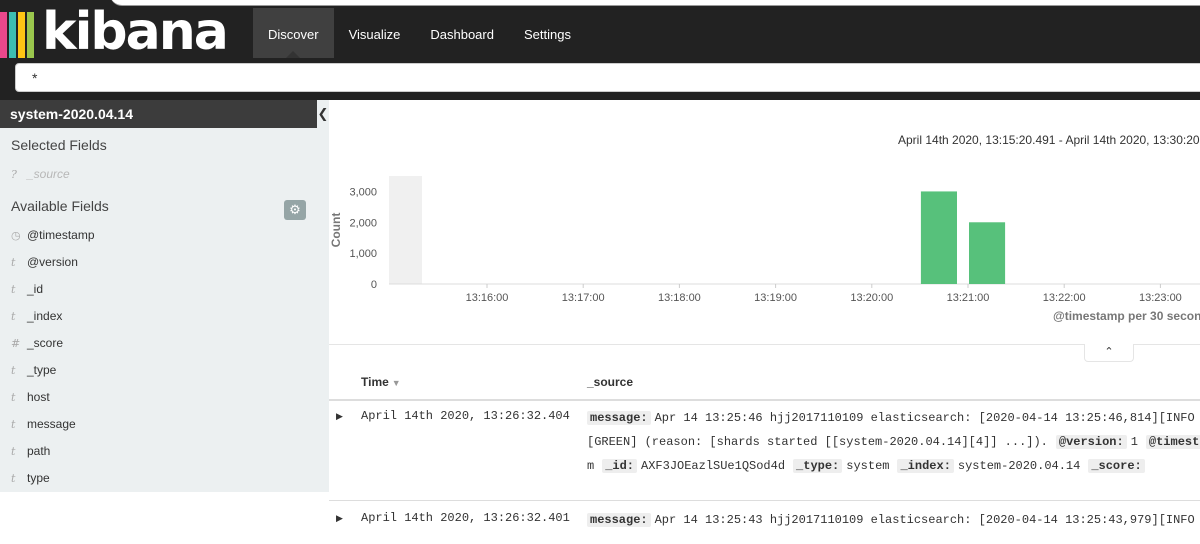 Image resolution: width=1200 pixels, height=544 pixels. What do you see at coordinates (35, 289) in the screenshot?
I see `field-name: _id` at bounding box center [35, 289].